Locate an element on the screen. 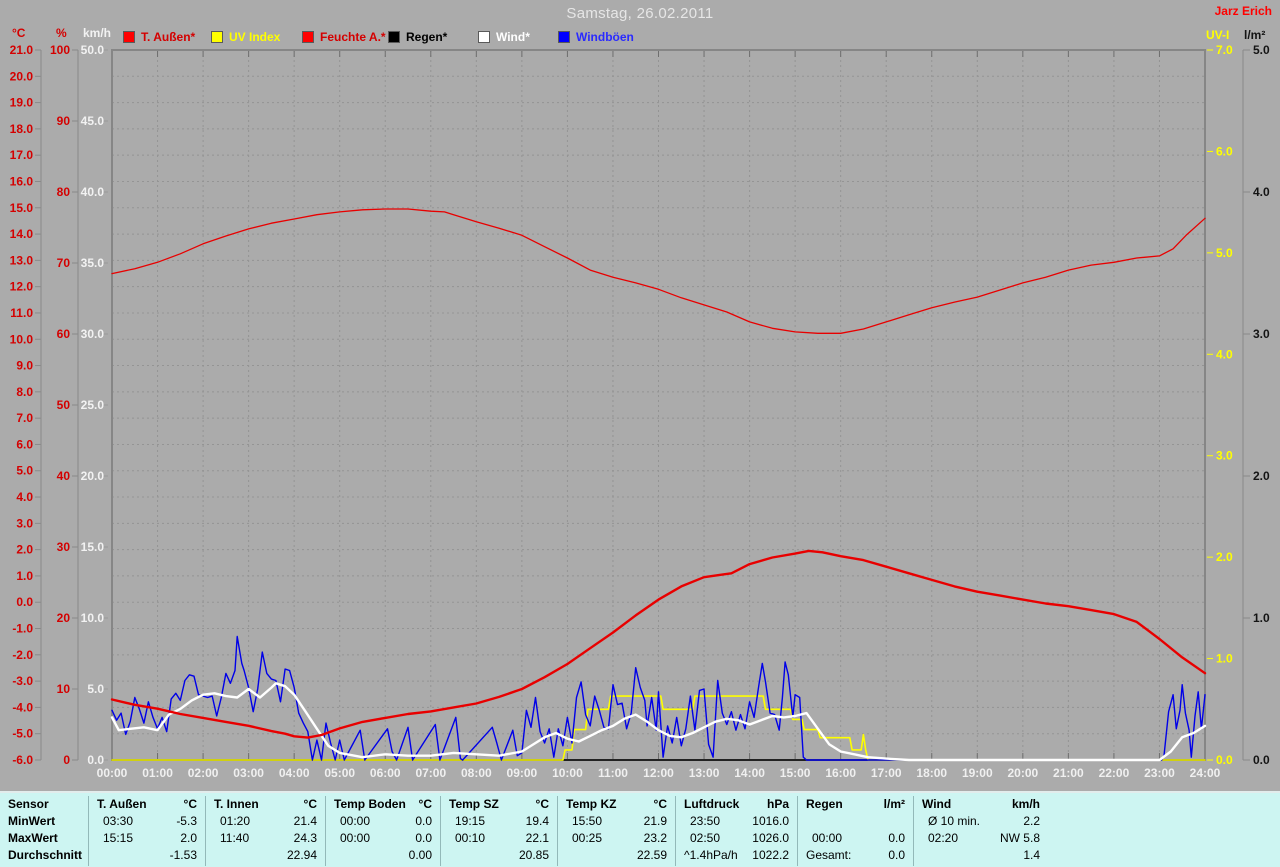  axis-tick-label: 10:00 is located at coordinates (567, 773).